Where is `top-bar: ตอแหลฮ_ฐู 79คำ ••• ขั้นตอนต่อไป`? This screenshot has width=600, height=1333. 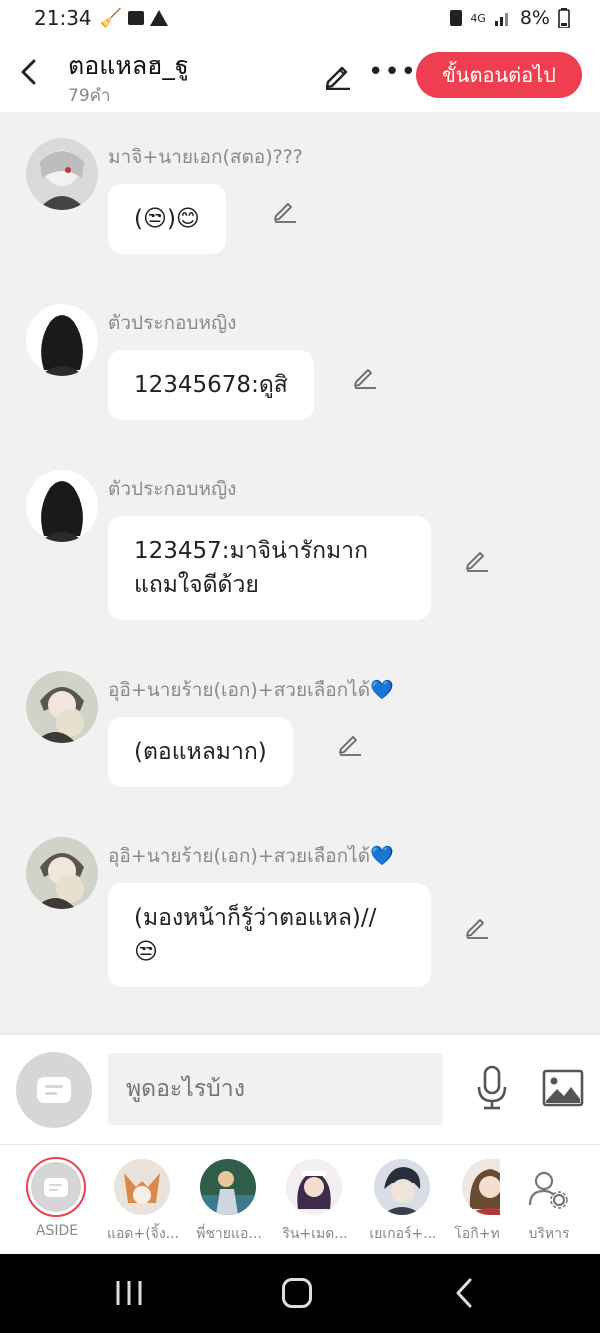
top-bar: ตอแหลฮ_ฐู 79คำ ••• ขั้นตอนต่อไป is located at coordinates (300, 74).